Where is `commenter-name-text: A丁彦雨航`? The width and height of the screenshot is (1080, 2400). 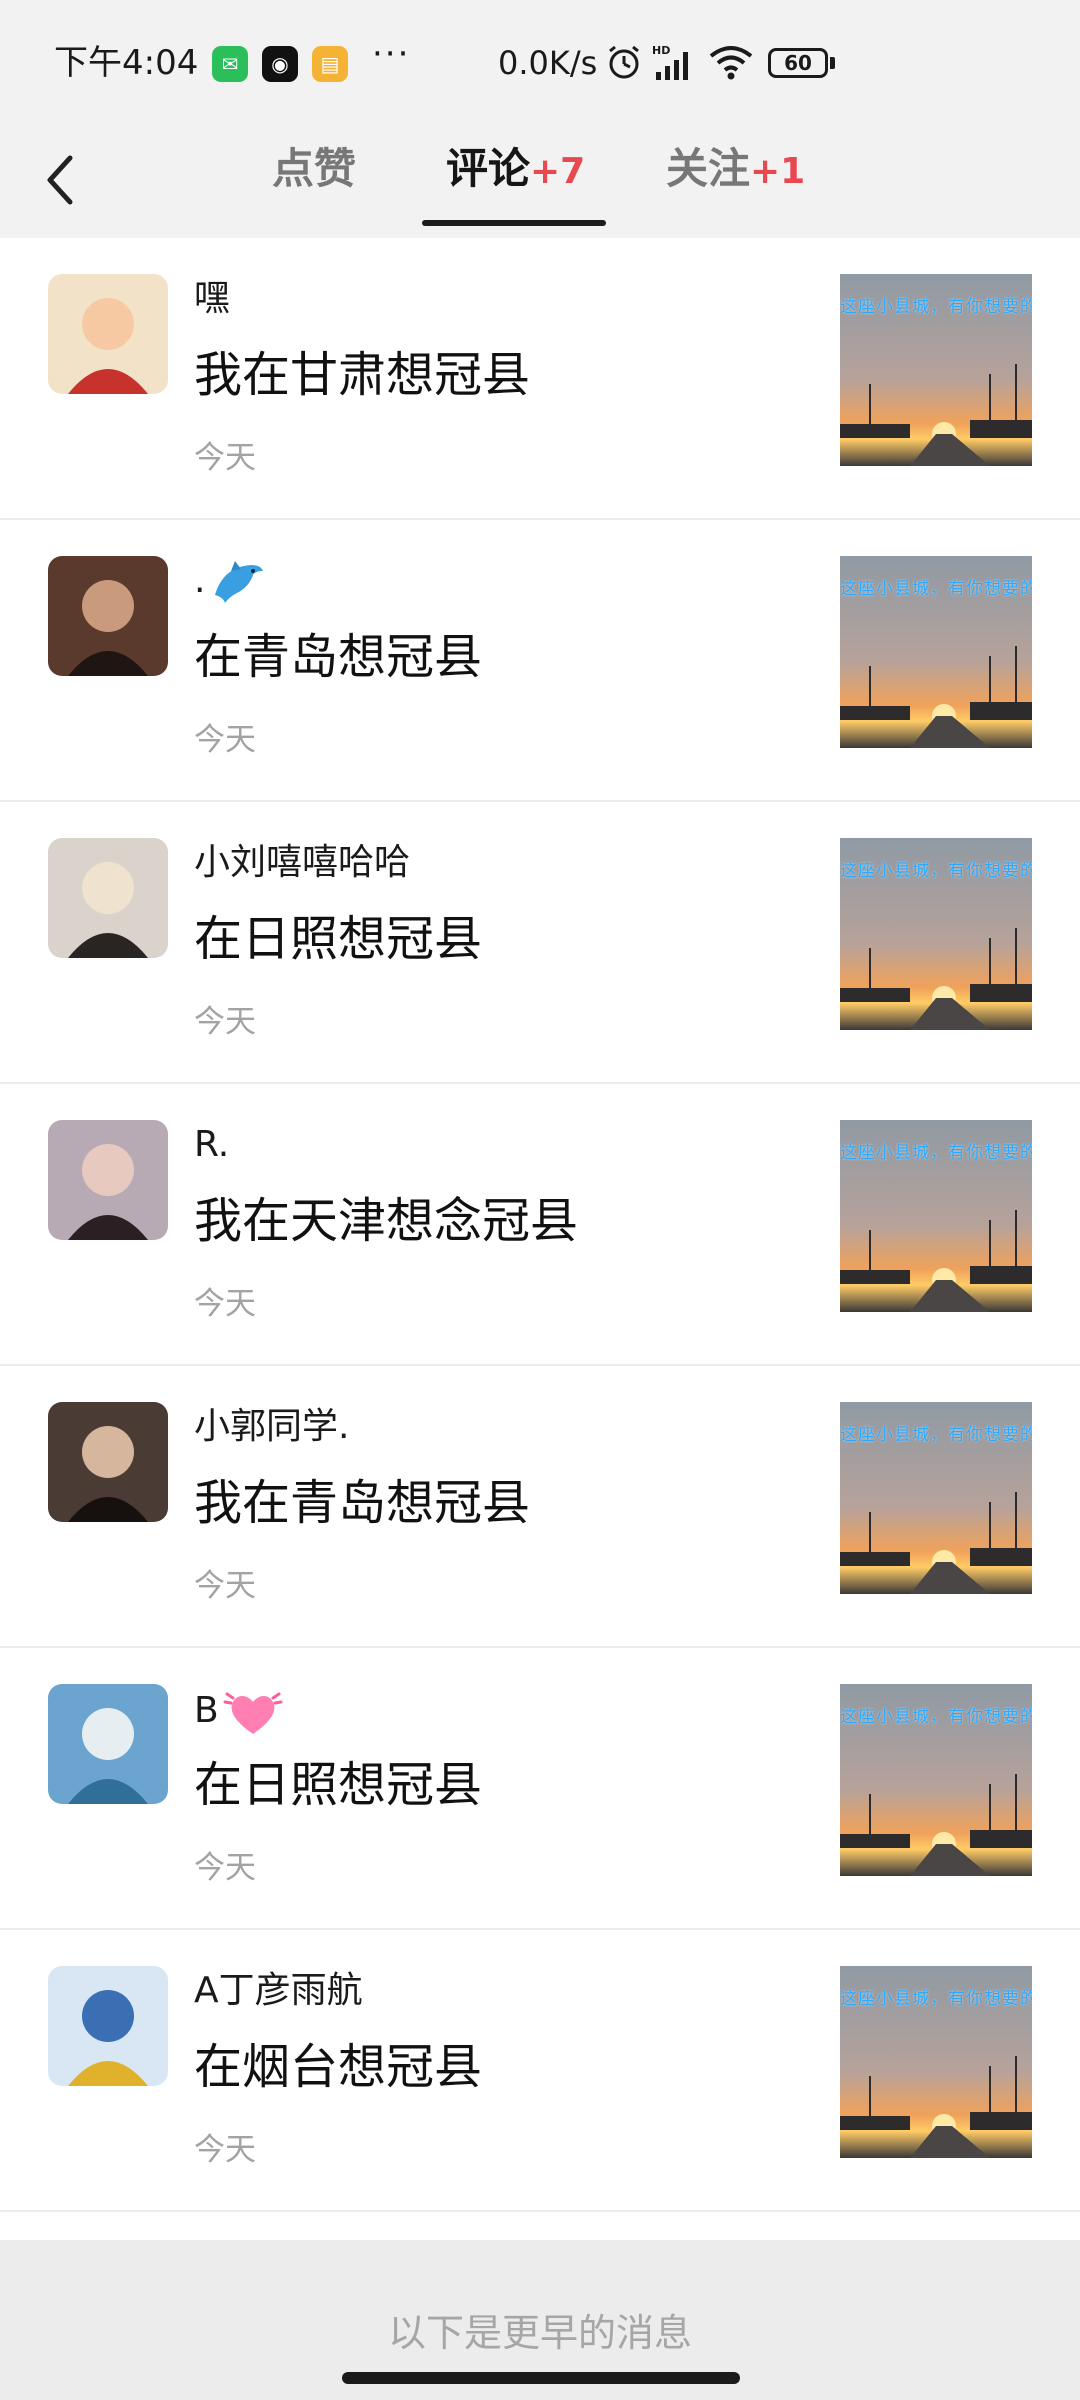
commenter-name-text: A丁彦雨航 is located at coordinates (278, 1990).